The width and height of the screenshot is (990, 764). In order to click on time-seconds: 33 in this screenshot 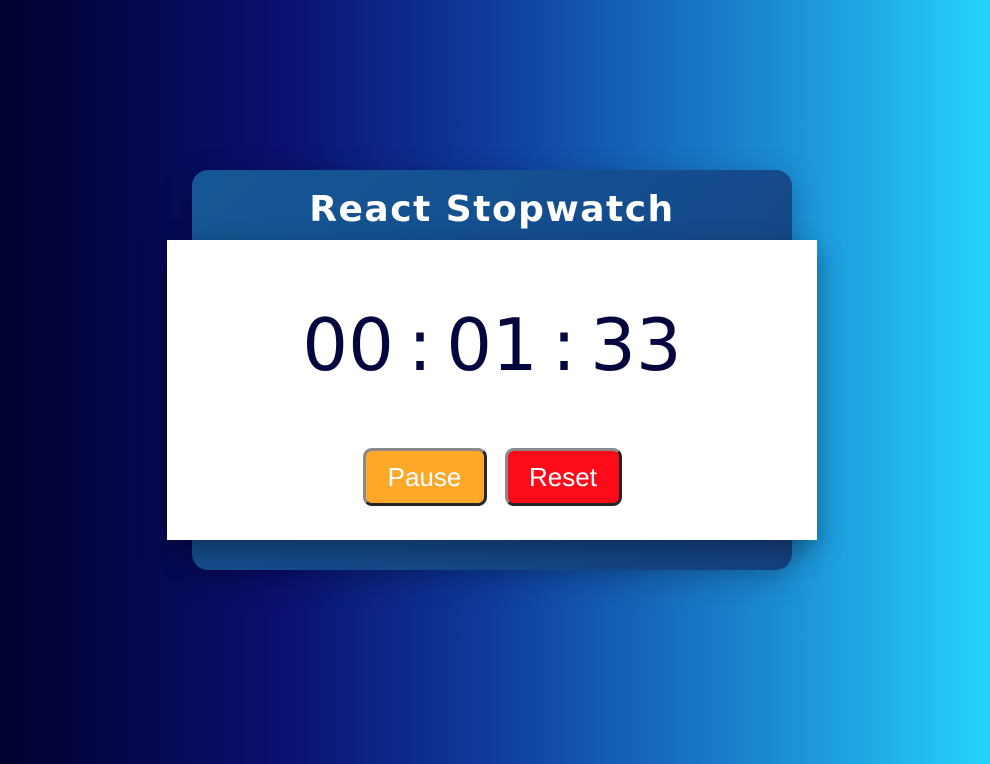, I will do `click(636, 345)`.